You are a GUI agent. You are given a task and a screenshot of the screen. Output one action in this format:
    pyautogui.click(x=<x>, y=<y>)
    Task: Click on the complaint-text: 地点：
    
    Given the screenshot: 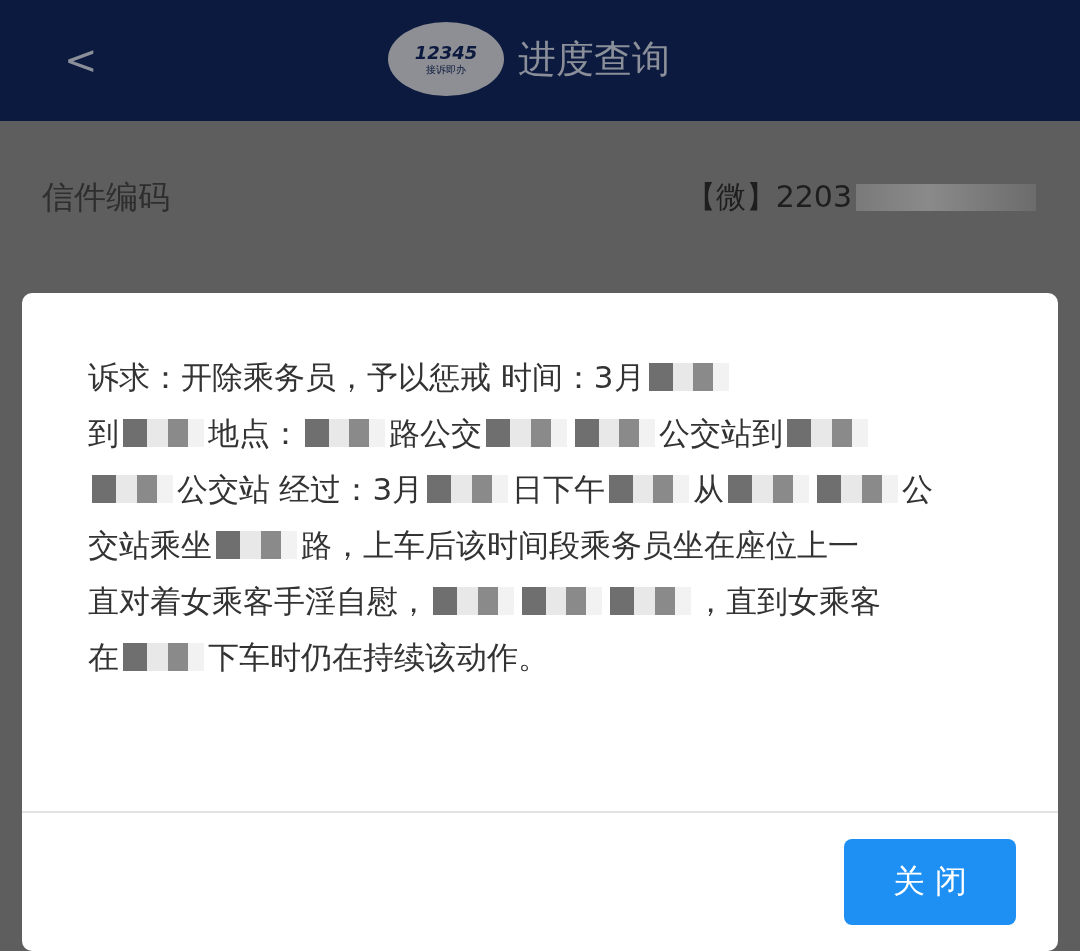 What is the action you would take?
    pyautogui.click(x=254, y=433)
    